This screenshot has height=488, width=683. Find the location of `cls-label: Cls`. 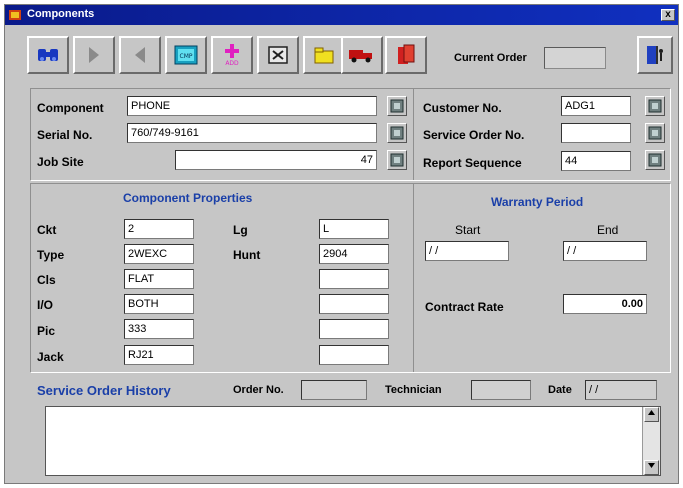

cls-label: Cls is located at coordinates (46, 280).